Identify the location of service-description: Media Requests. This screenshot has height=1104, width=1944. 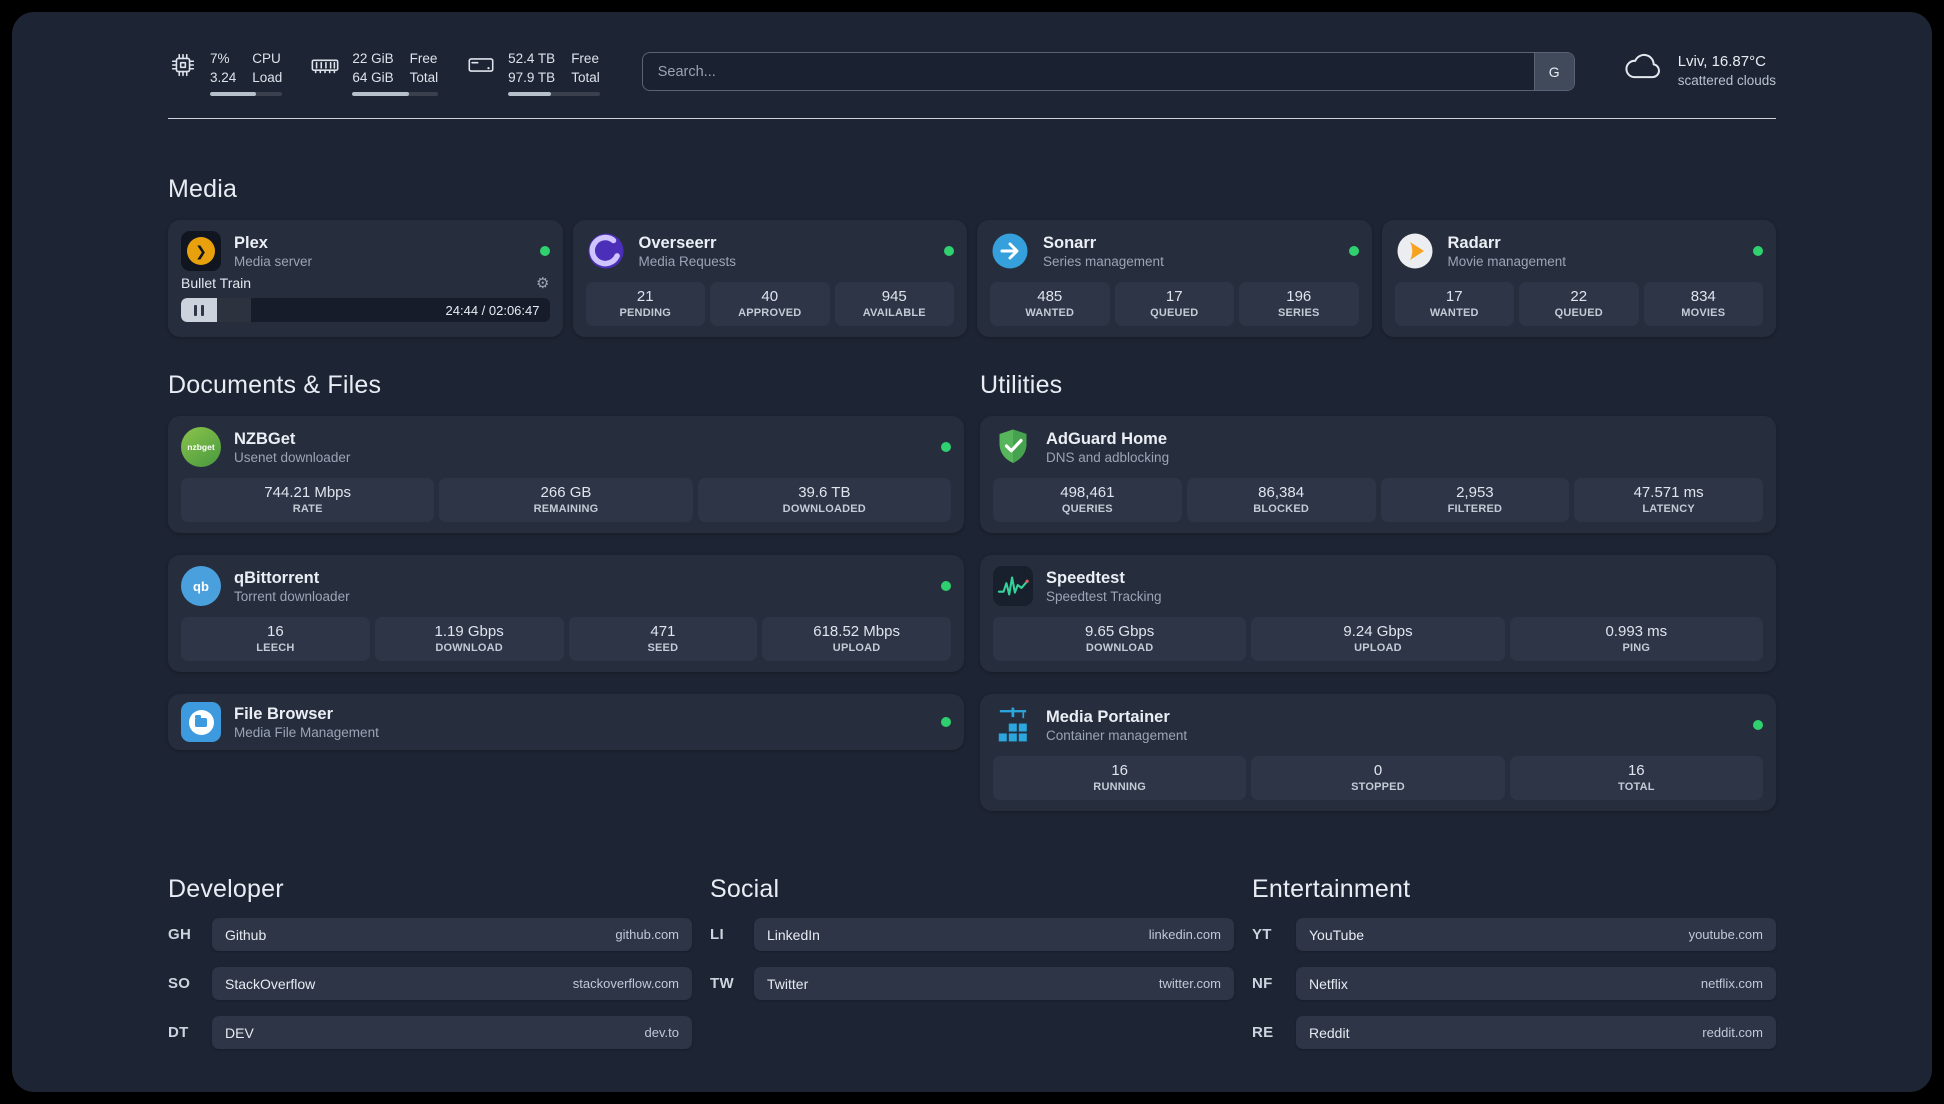
(687, 261).